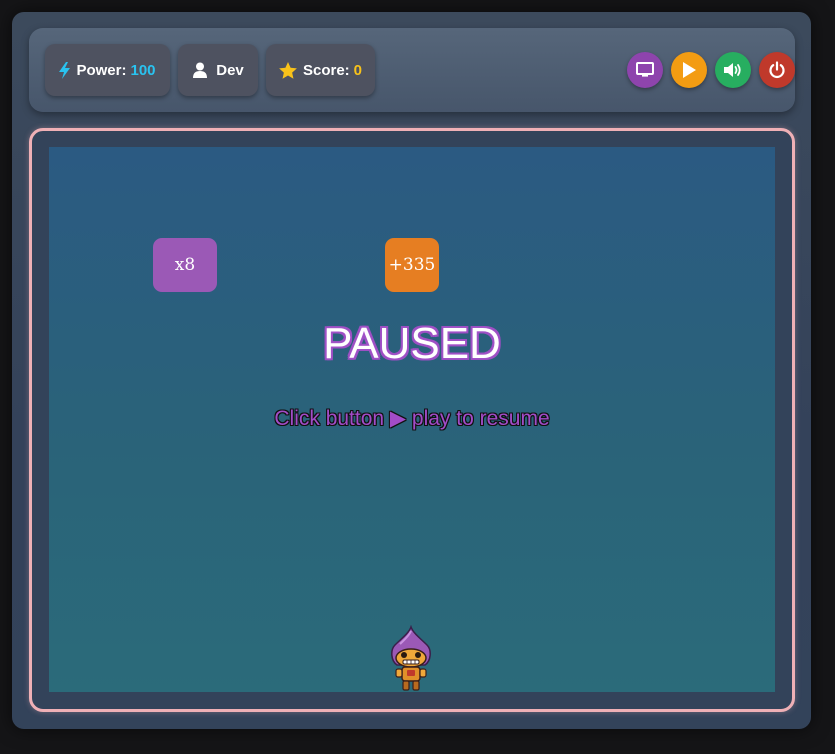 This screenshot has width=835, height=754. Describe the element at coordinates (412, 265) in the screenshot. I see `bonus-tile: +335` at that location.